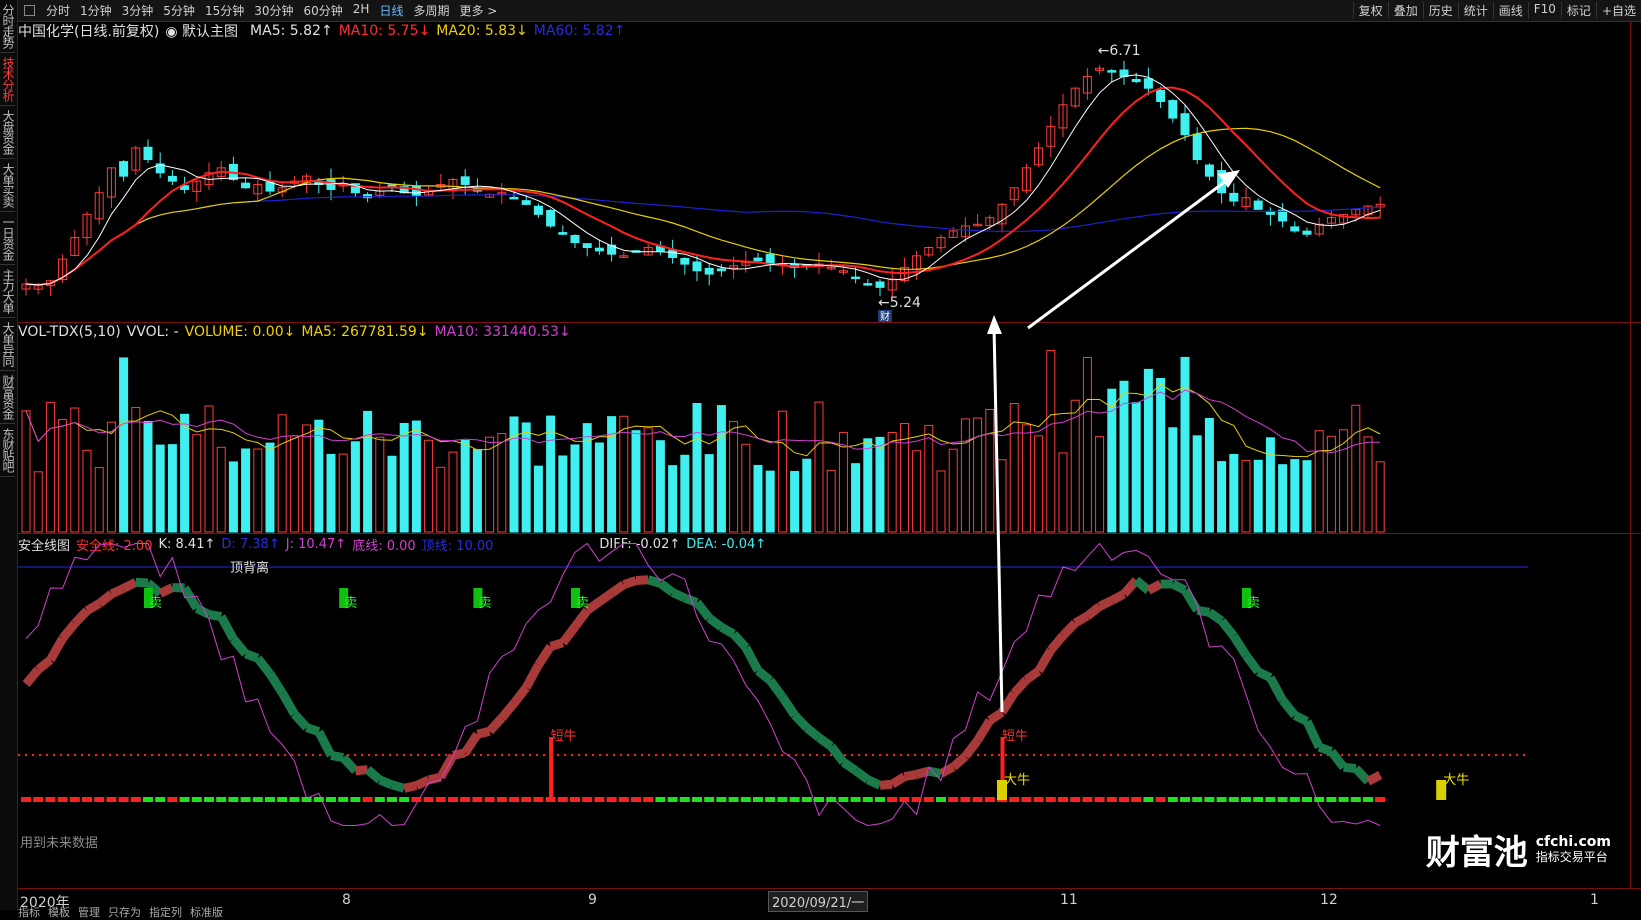 The width and height of the screenshot is (1641, 920). Describe the element at coordinates (124, 912) in the screenshot. I see `bottom-tab-3: 只存为` at that location.